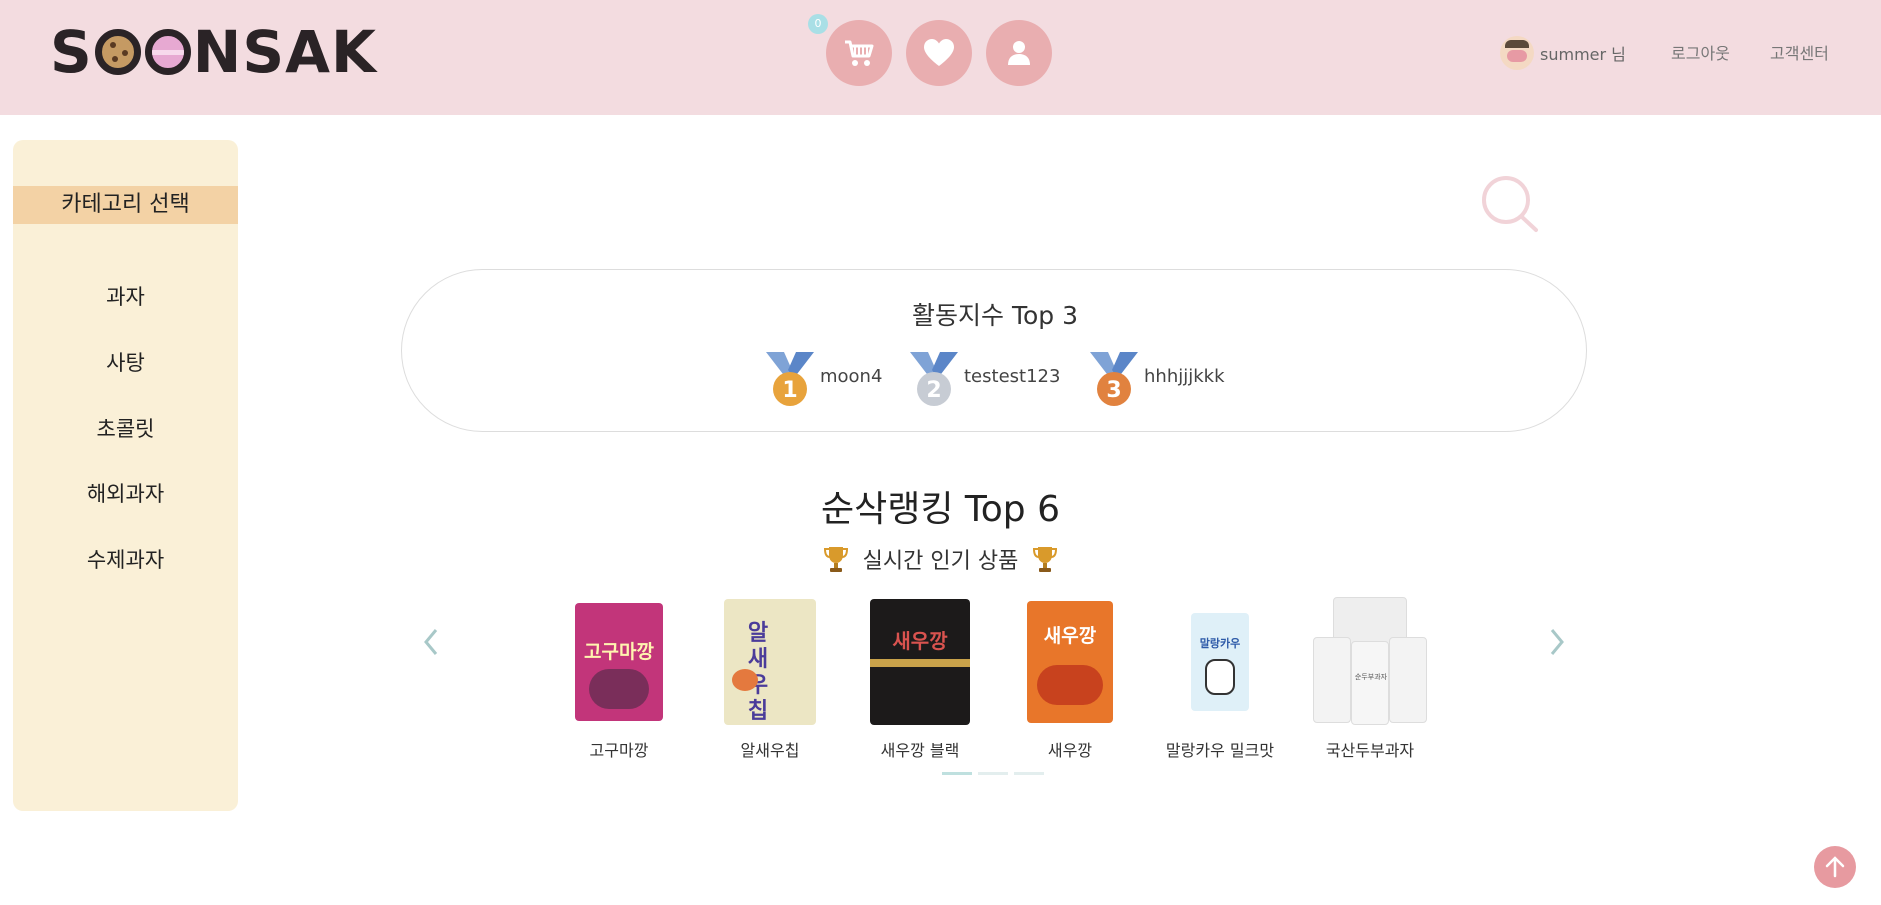 This screenshot has width=1881, height=905. Describe the element at coordinates (1508, 204) in the screenshot. I see `search-icon` at that location.